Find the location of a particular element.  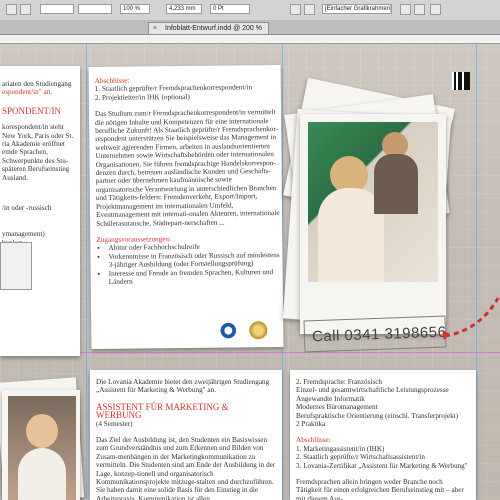

table-thumbnail is located at coordinates (16, 266).